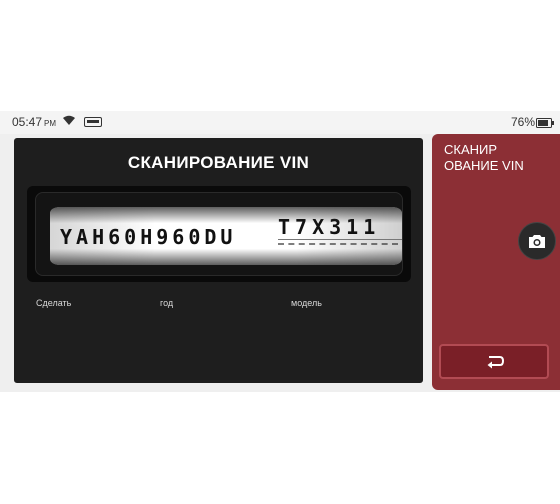  I want to click on battery-icon, so click(545, 124).